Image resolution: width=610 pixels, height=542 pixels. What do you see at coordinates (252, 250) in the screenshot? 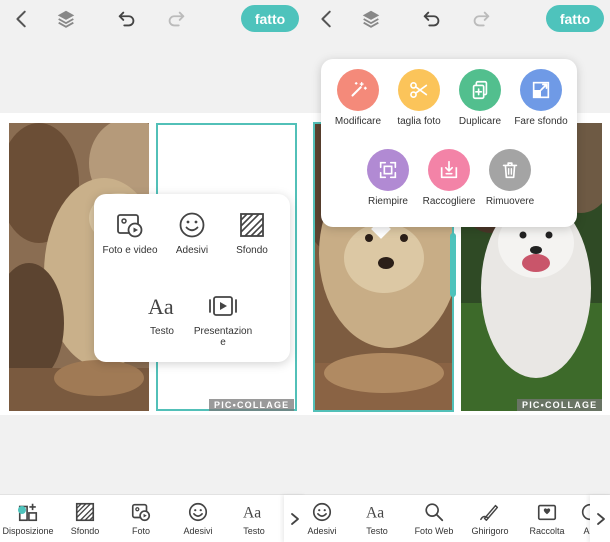
I see `menu-background-label: Sfondo` at bounding box center [252, 250].